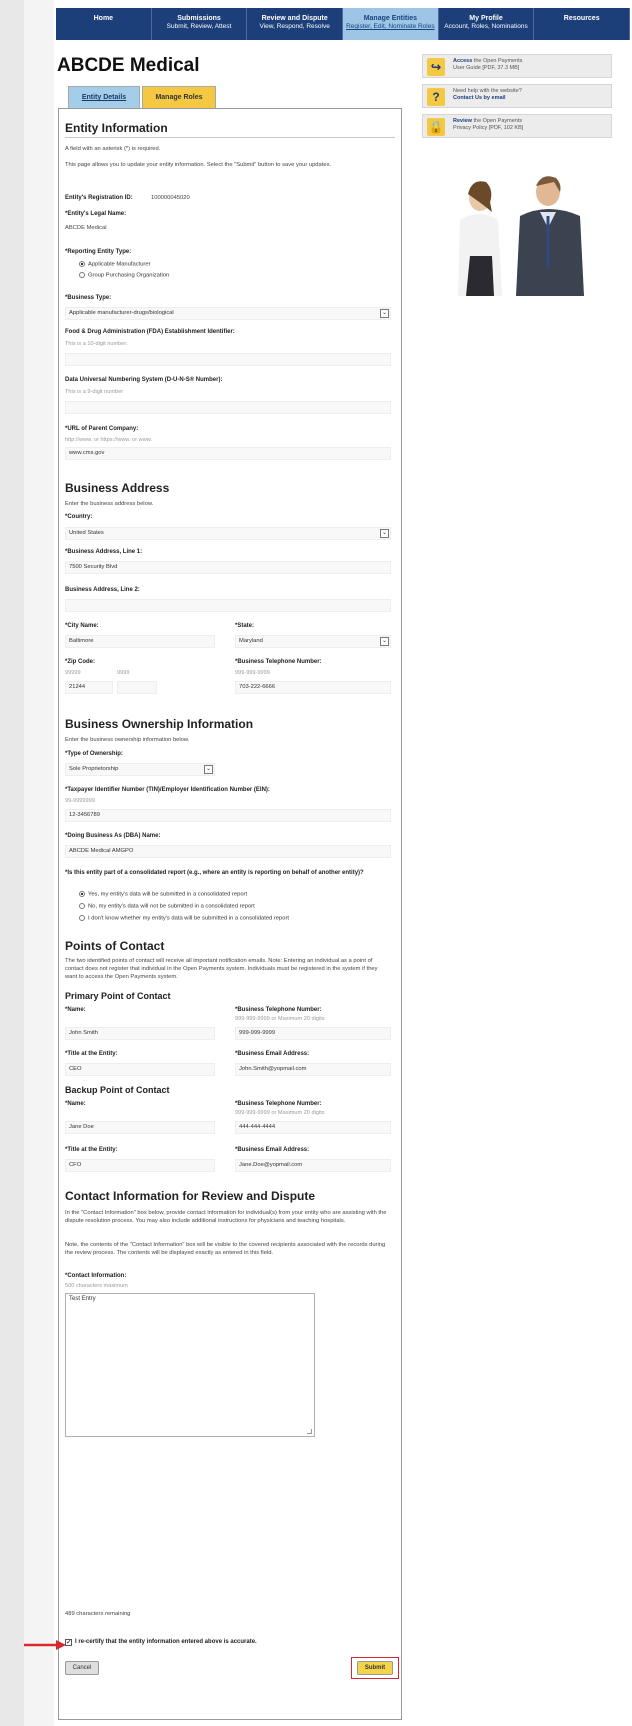 The height and width of the screenshot is (1726, 632). What do you see at coordinates (228, 567) in the screenshot?
I see `line1-input: 7500 Security Blvd` at bounding box center [228, 567].